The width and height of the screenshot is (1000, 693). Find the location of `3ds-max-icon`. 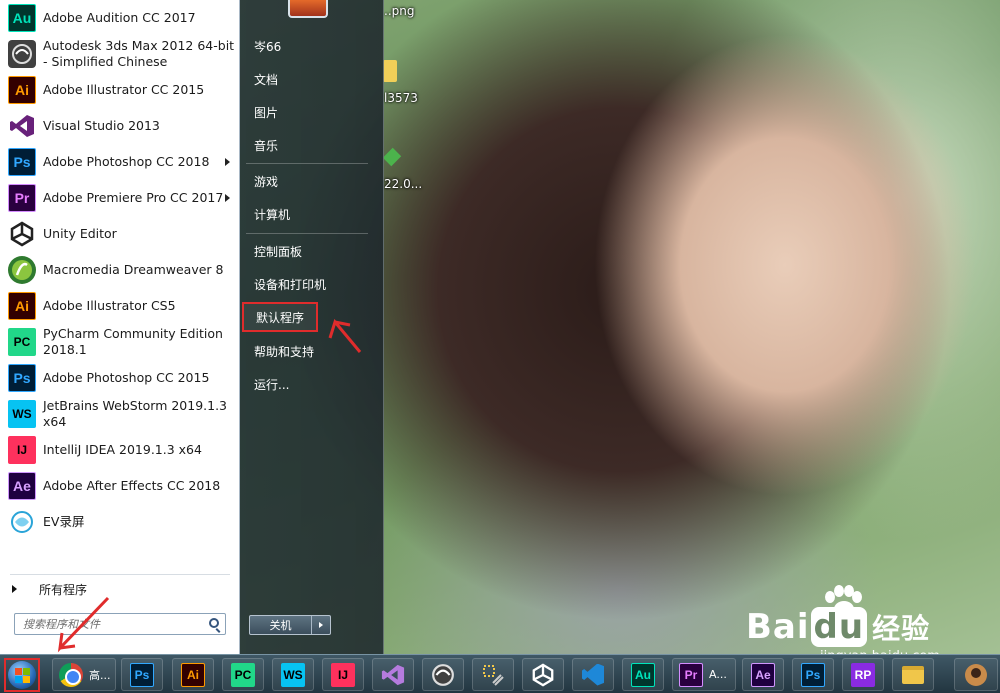

3ds-max-icon is located at coordinates (443, 674).